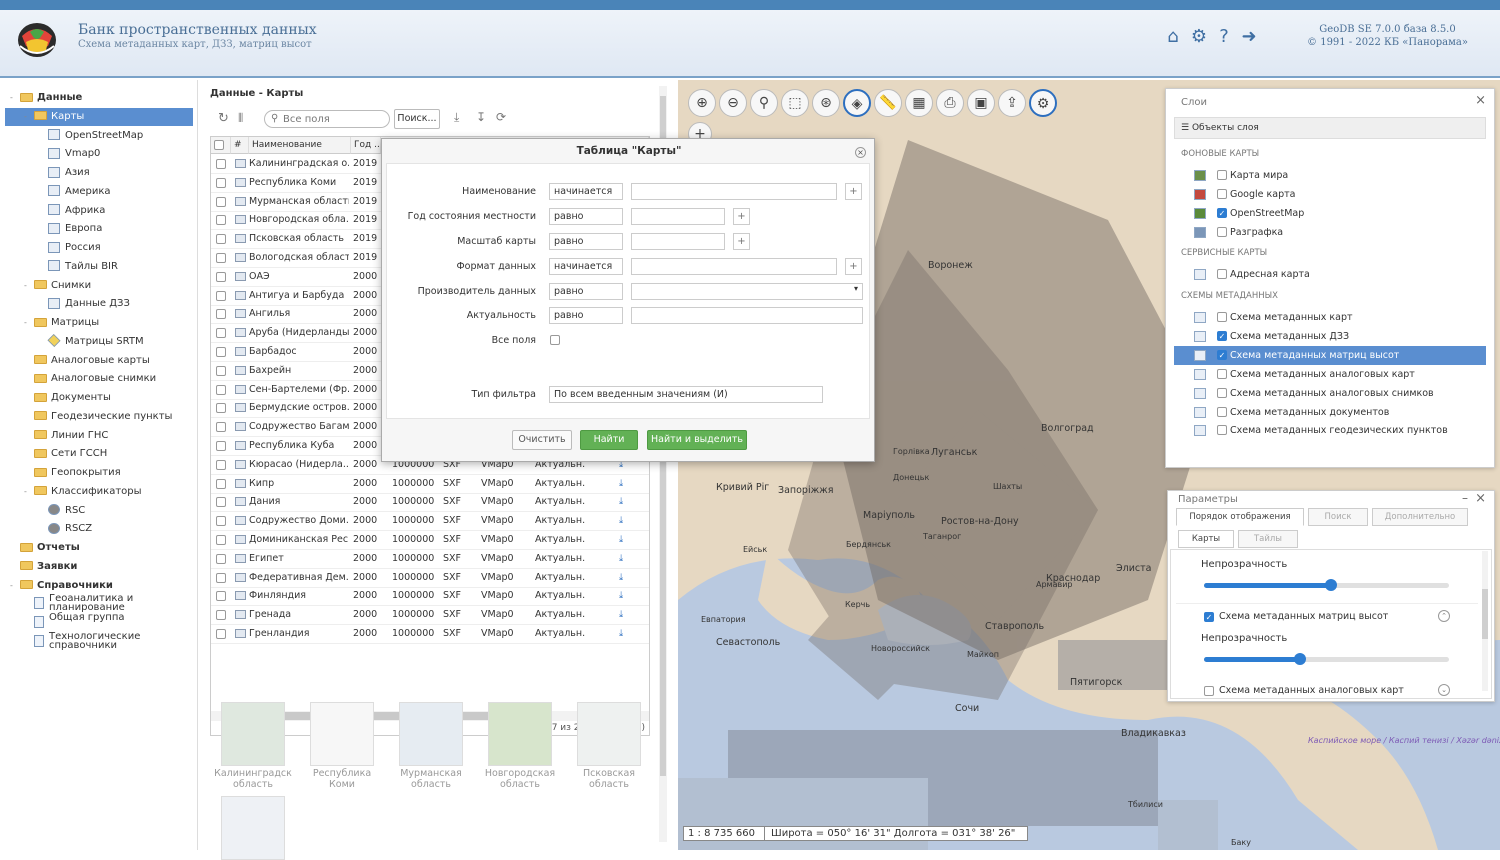  Describe the element at coordinates (90, 379) in the screenshot. I see `tree-item: Аналоговые снимки` at that location.